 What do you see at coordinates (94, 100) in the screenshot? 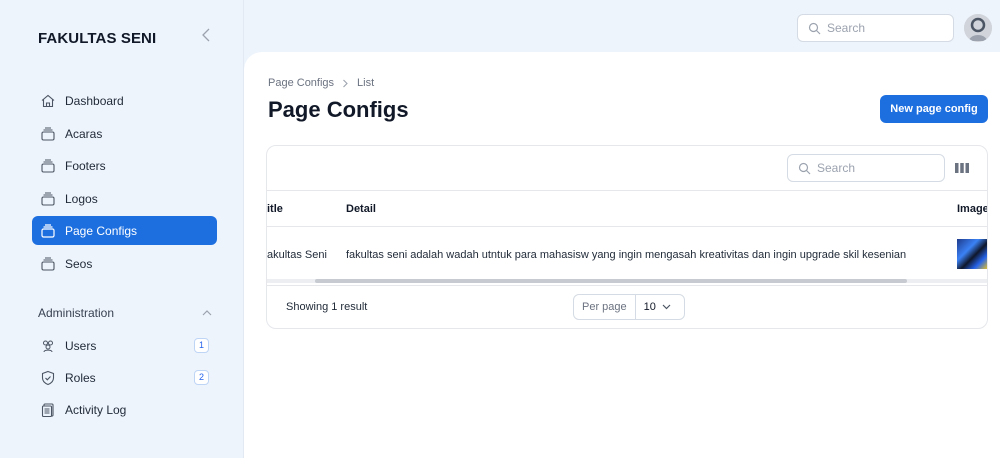
I see `sidebar-item-label: Dashboard` at bounding box center [94, 100].